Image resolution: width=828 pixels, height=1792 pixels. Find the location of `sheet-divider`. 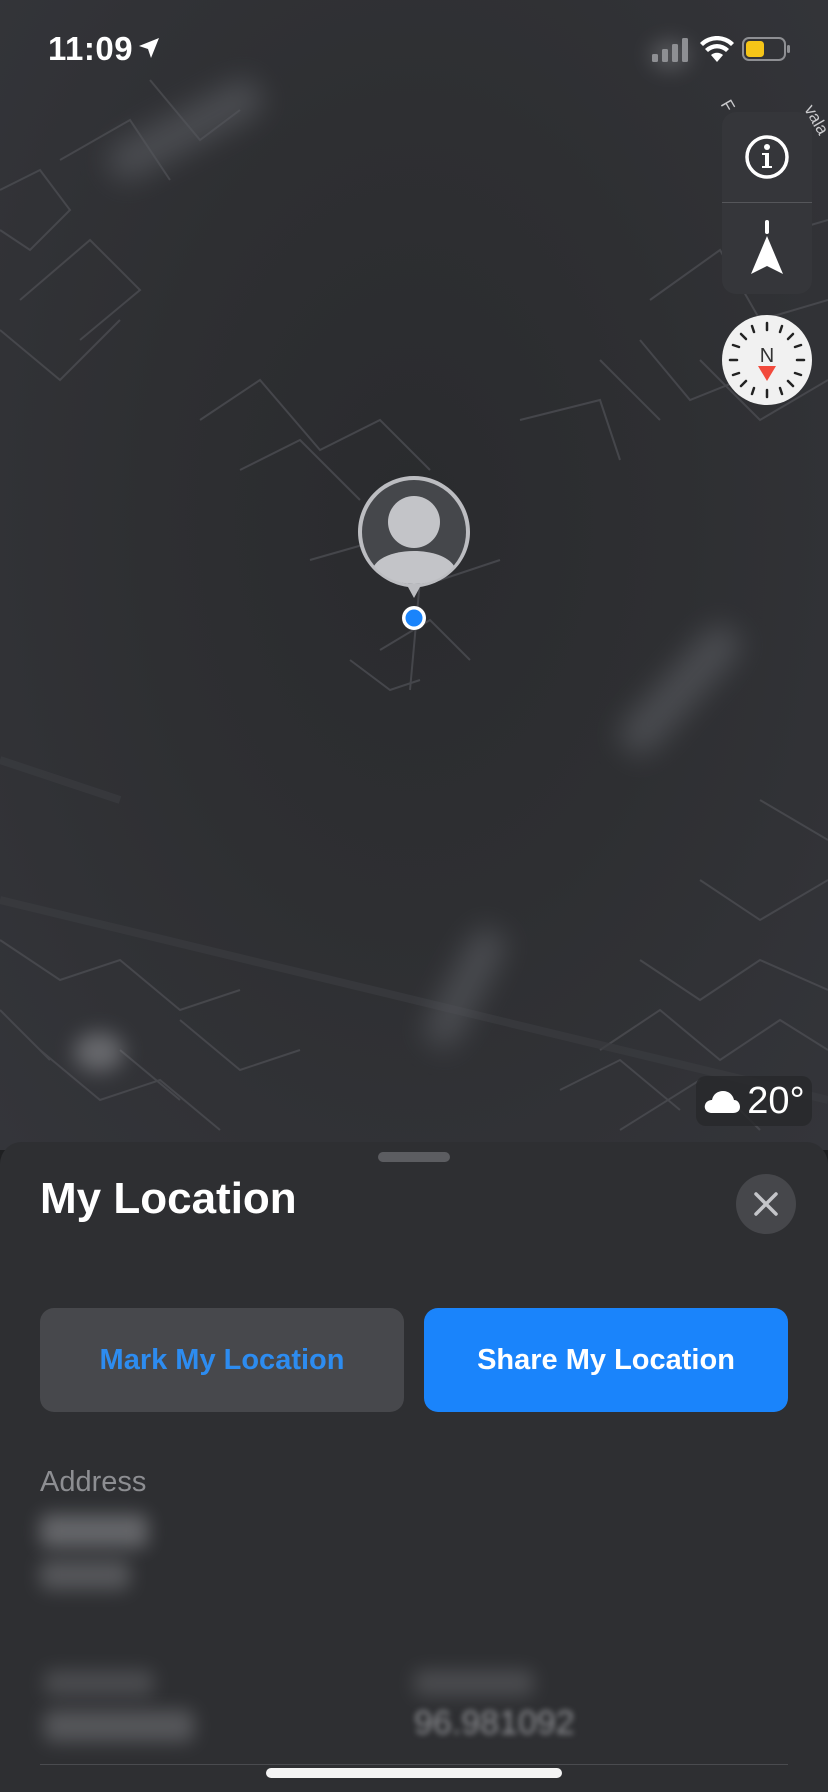

sheet-divider is located at coordinates (414, 1764).